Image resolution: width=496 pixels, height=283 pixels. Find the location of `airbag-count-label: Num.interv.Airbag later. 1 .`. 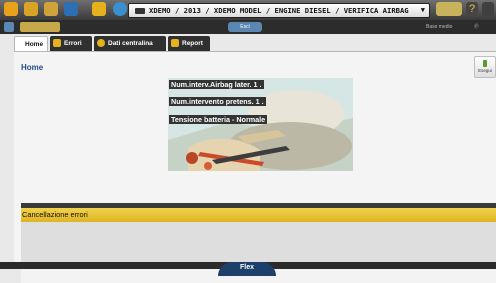

airbag-count-label: Num.interv.Airbag later. 1 . is located at coordinates (216, 84).